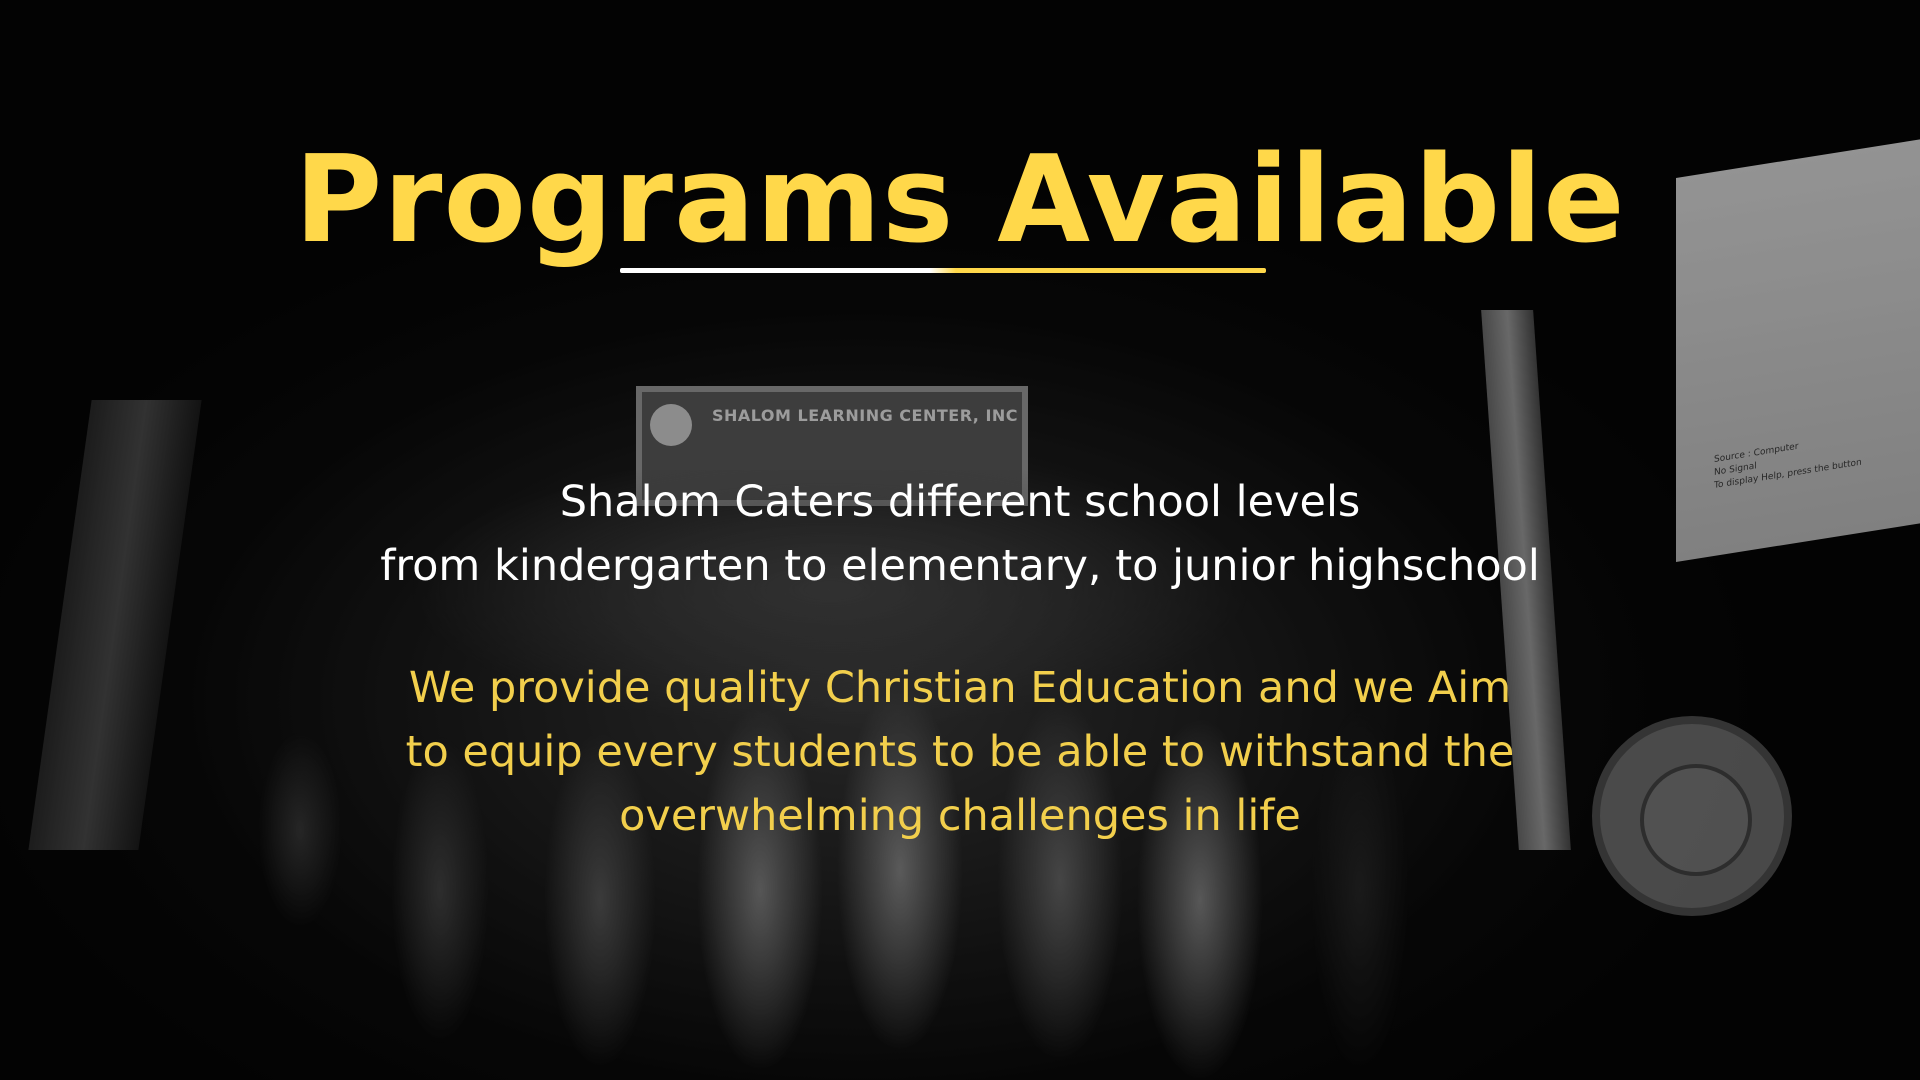  I want to click on title-underline, so click(943, 270).